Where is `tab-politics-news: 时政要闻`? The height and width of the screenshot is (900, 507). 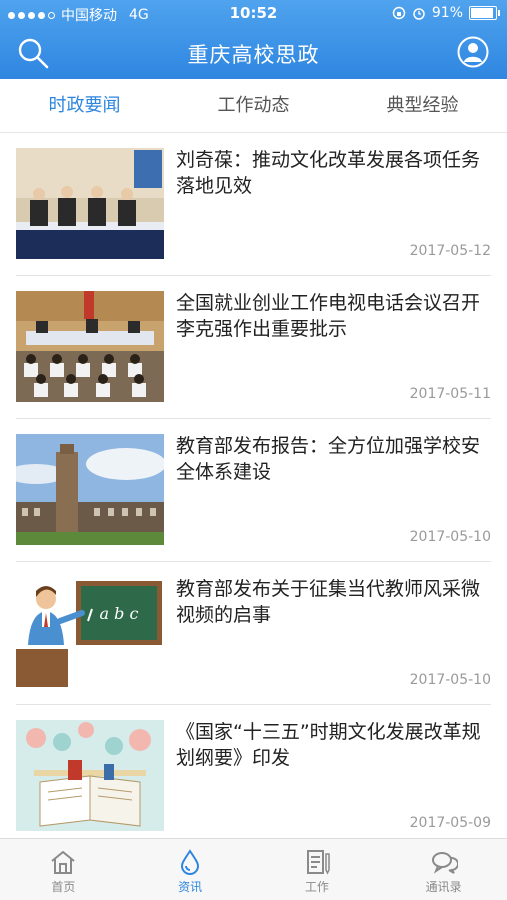
tab-politics-news: 时政要闻 is located at coordinates (84, 105).